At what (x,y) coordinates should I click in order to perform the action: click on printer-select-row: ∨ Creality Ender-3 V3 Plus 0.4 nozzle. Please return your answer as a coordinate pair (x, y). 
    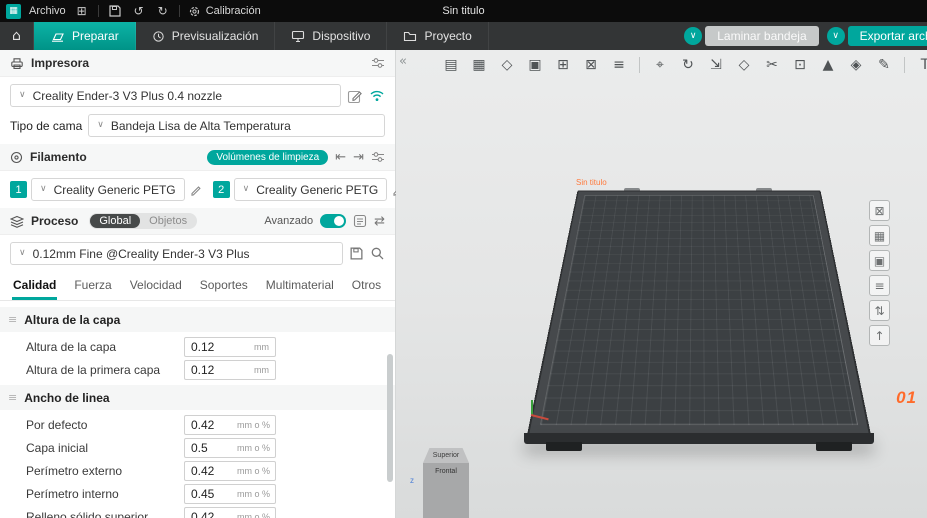
    Looking at the image, I should click on (197, 95).